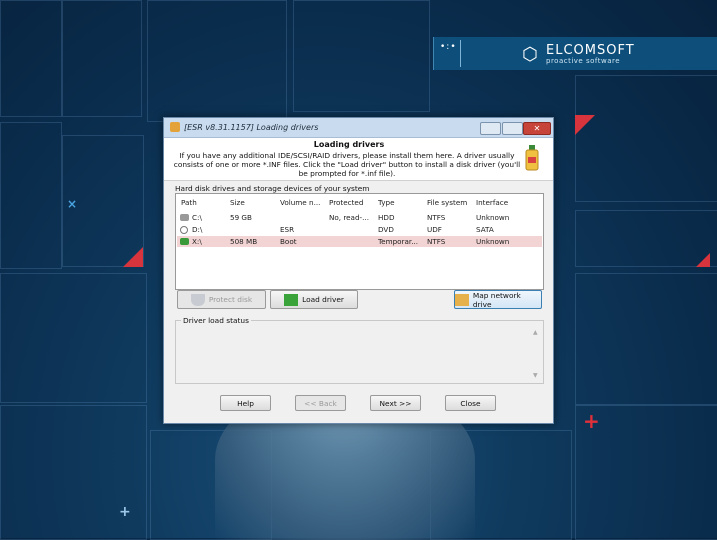  I want to click on cell-volume: ESR, so click(287, 229).